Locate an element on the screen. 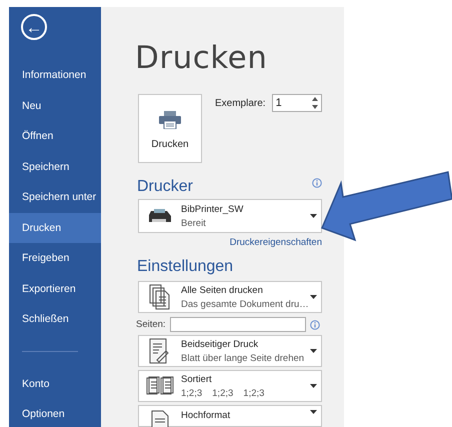 This screenshot has height=427, width=452. sidebar-item: Informationen is located at coordinates (55, 75).